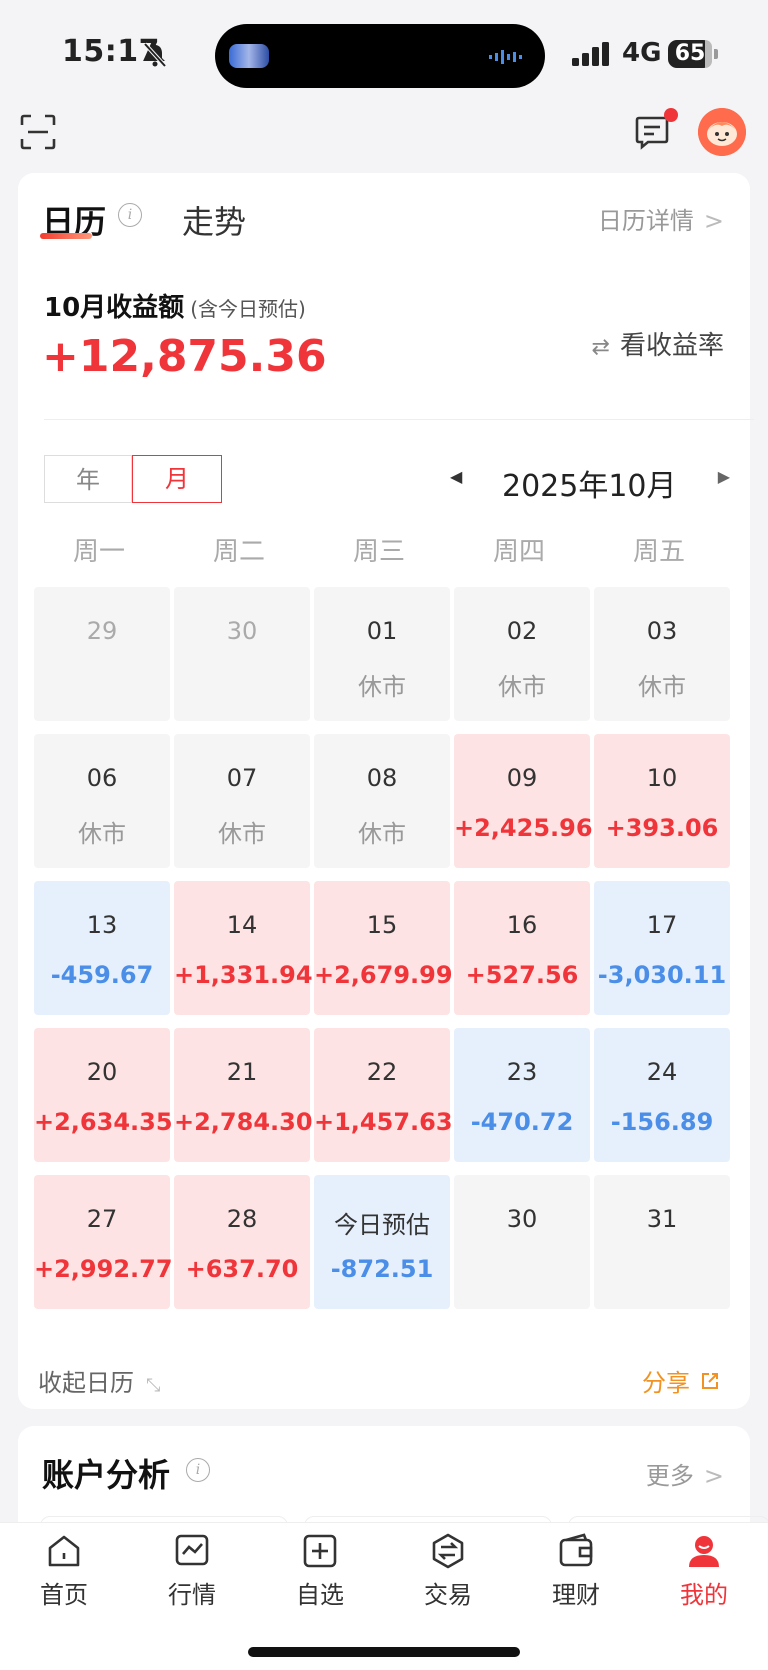  What do you see at coordinates (102, 948) in the screenshot?
I see `calendar-day-cell: 13 -459.67` at bounding box center [102, 948].